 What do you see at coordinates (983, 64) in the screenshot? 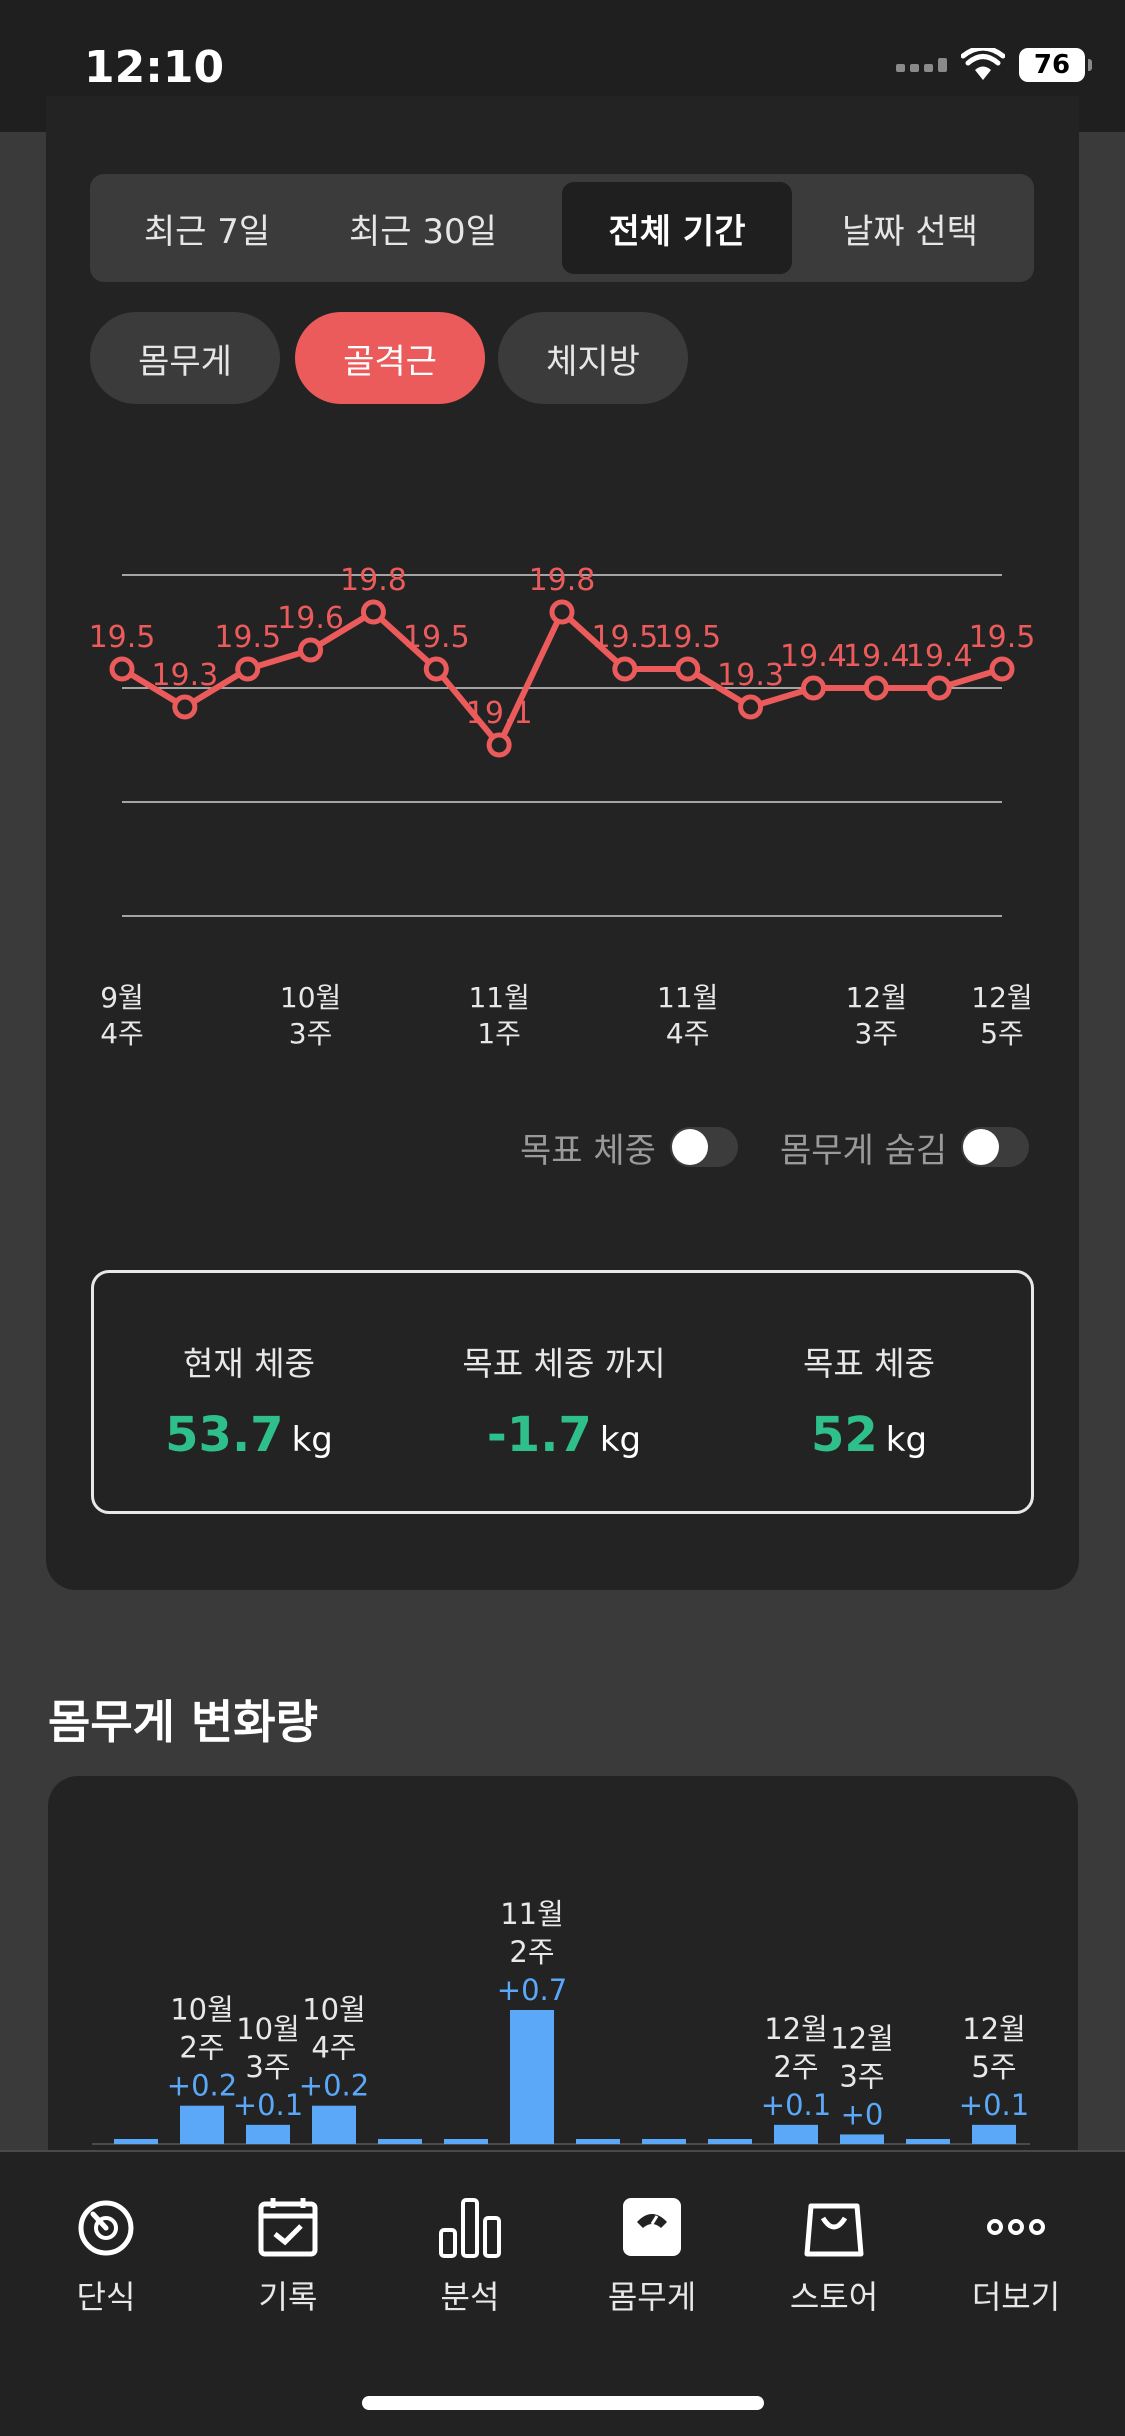
I see `wifi-icon` at bounding box center [983, 64].